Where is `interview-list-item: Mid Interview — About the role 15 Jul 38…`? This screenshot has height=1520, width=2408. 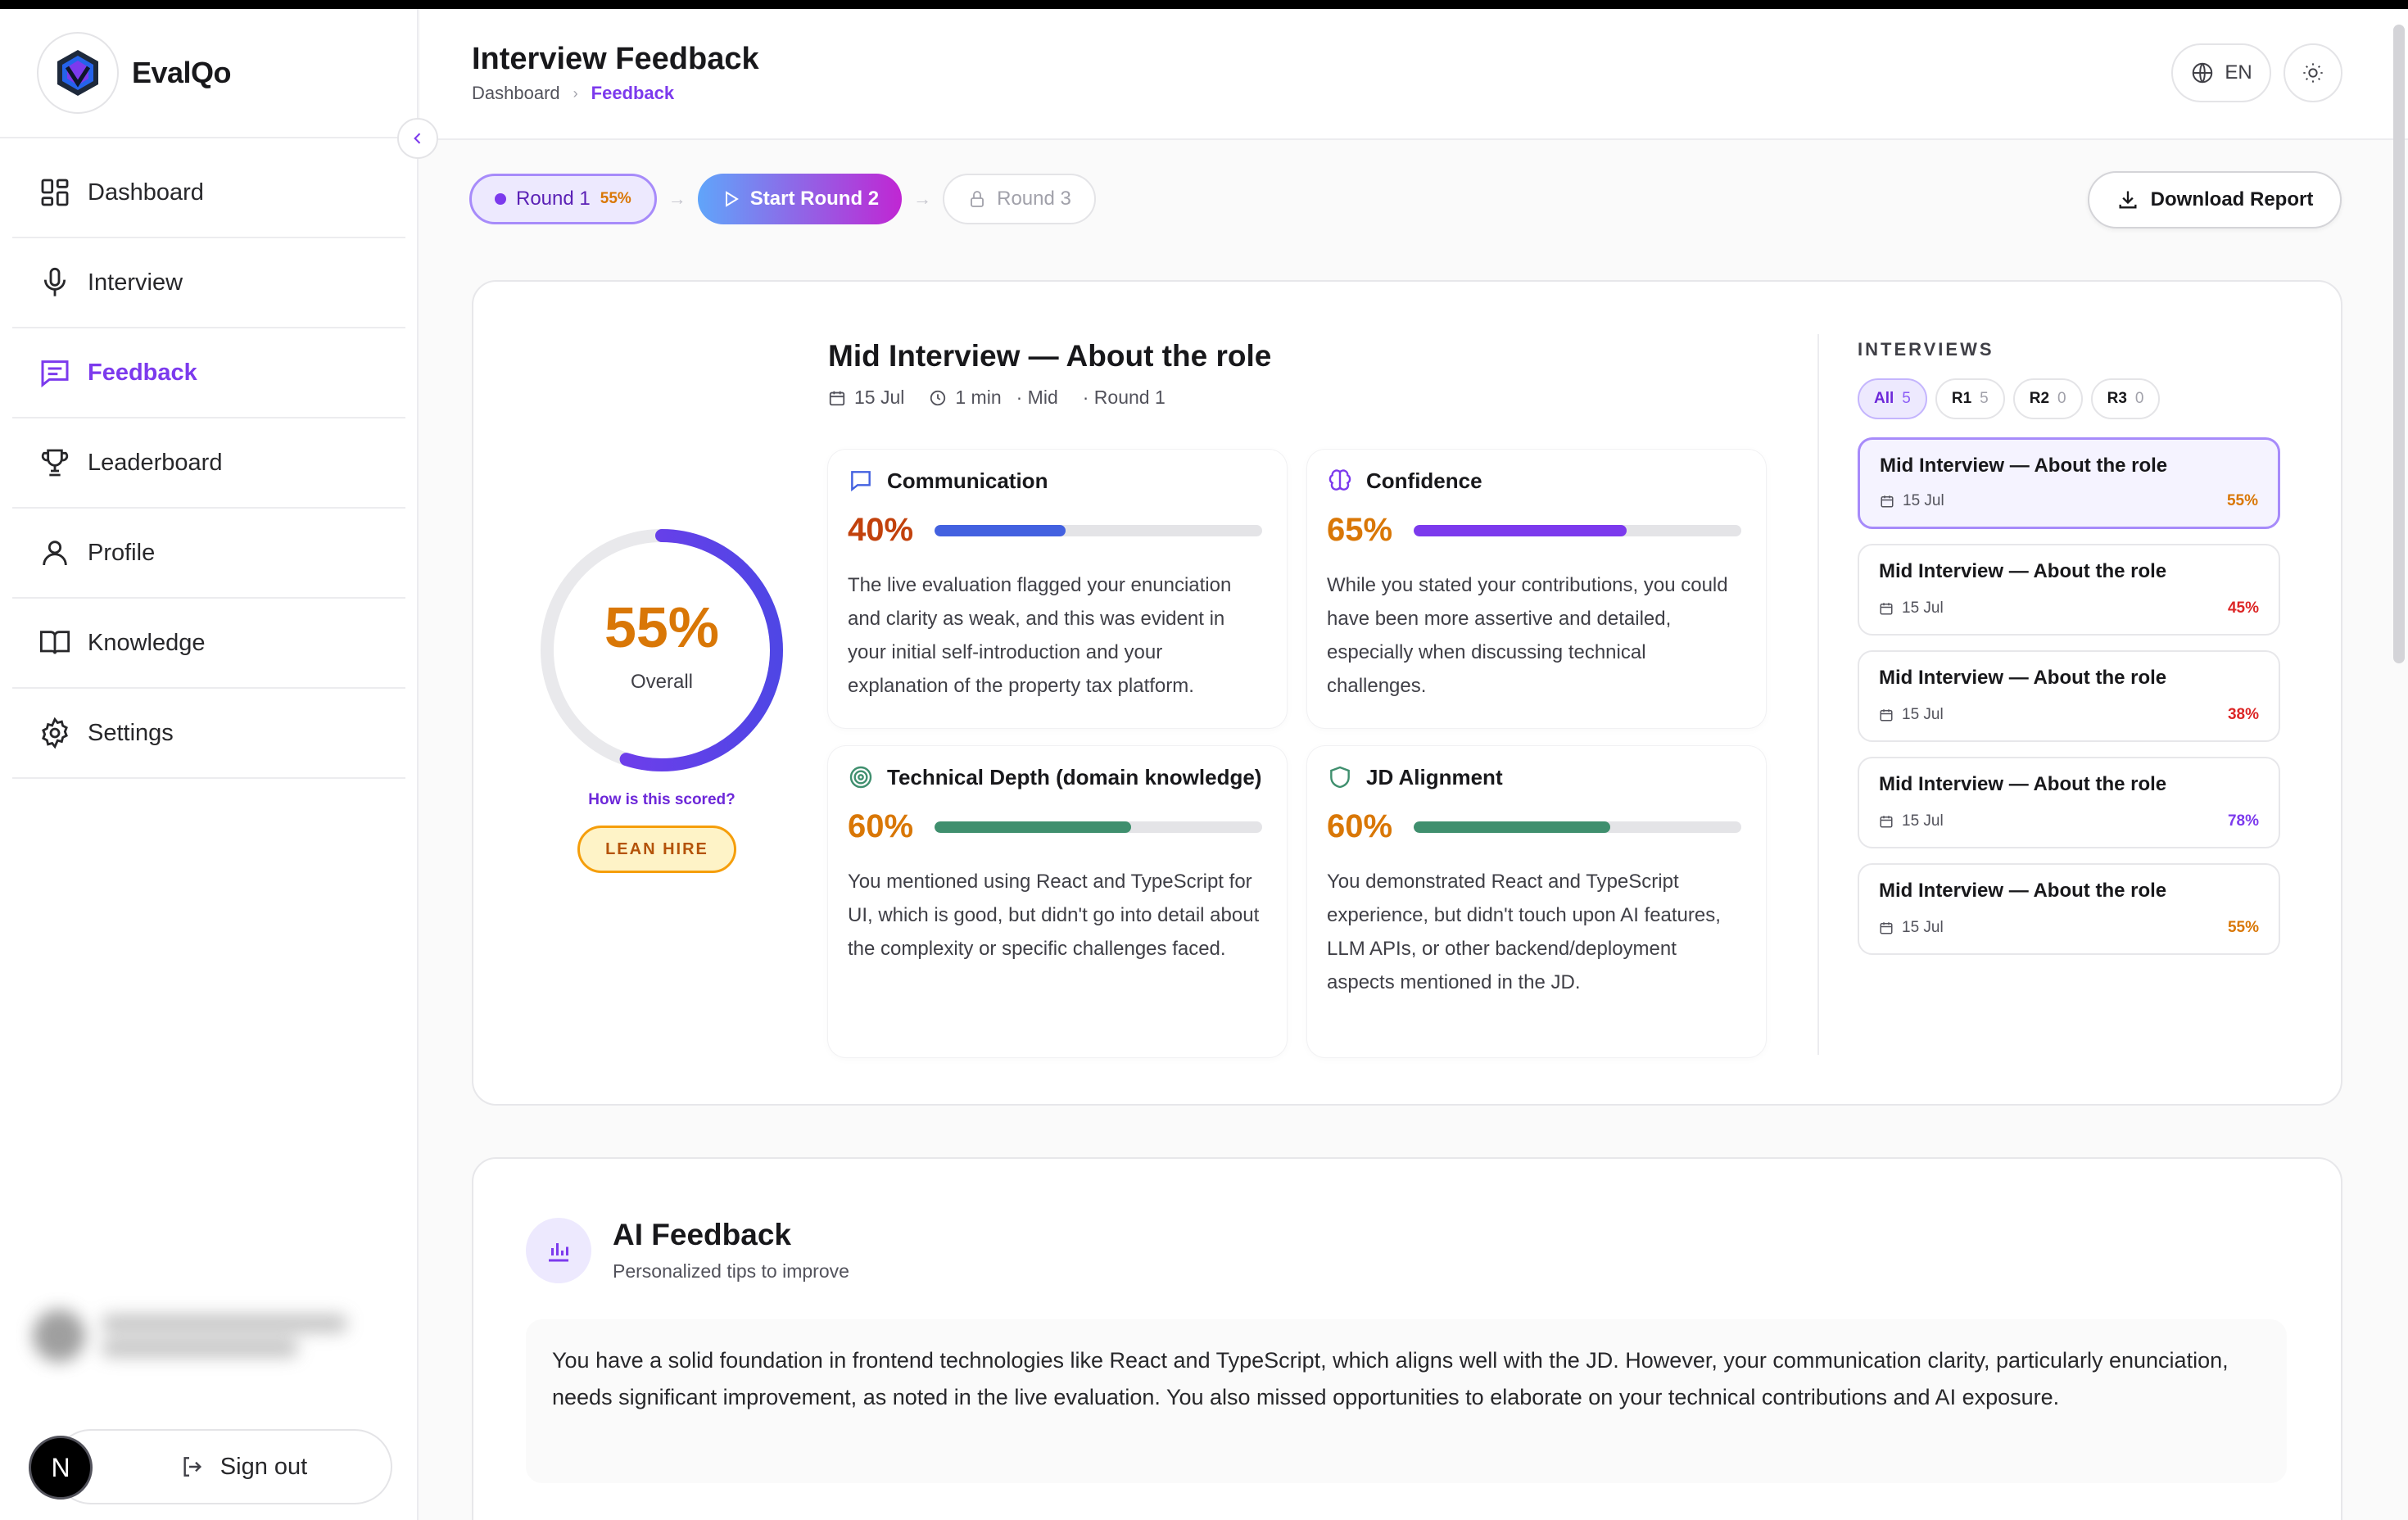 interview-list-item: Mid Interview — About the role 15 Jul 38… is located at coordinates (2069, 696).